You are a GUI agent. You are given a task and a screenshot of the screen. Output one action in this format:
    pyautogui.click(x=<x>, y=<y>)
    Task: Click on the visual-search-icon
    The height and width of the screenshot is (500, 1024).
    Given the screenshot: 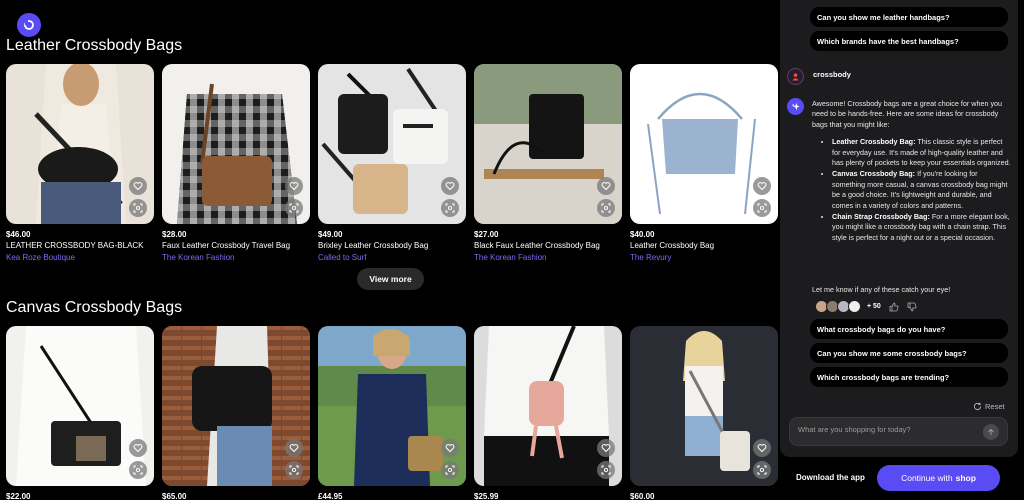 What is the action you would take?
    pyautogui.click(x=138, y=208)
    